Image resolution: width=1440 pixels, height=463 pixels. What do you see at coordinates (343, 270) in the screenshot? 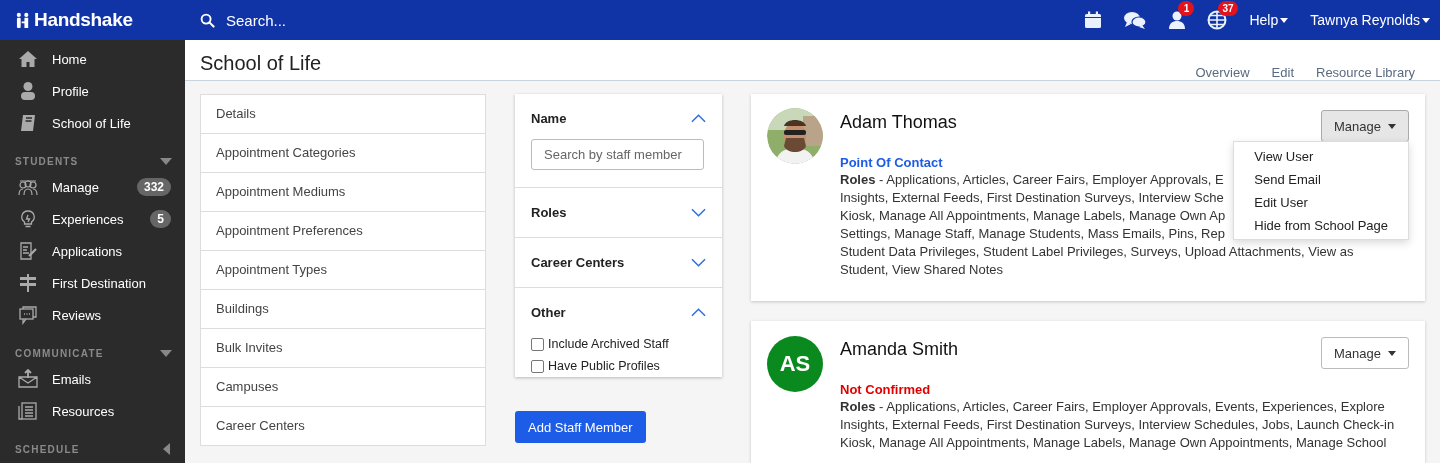
I see `settings-list-item: Appointment Types` at bounding box center [343, 270].